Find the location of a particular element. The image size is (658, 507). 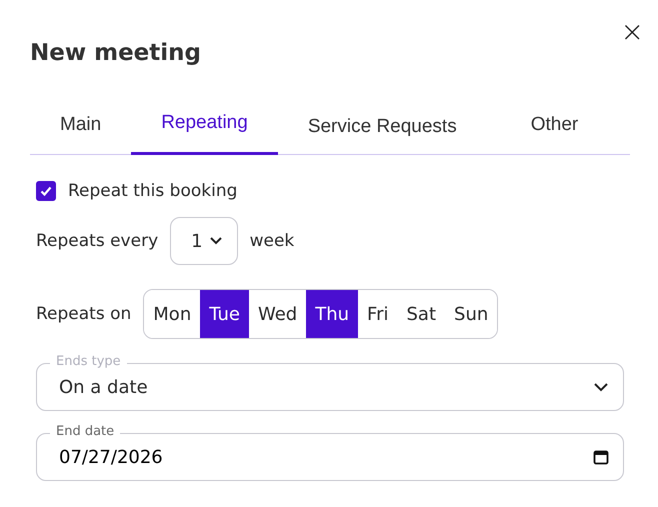

check-icon is located at coordinates (46, 191).